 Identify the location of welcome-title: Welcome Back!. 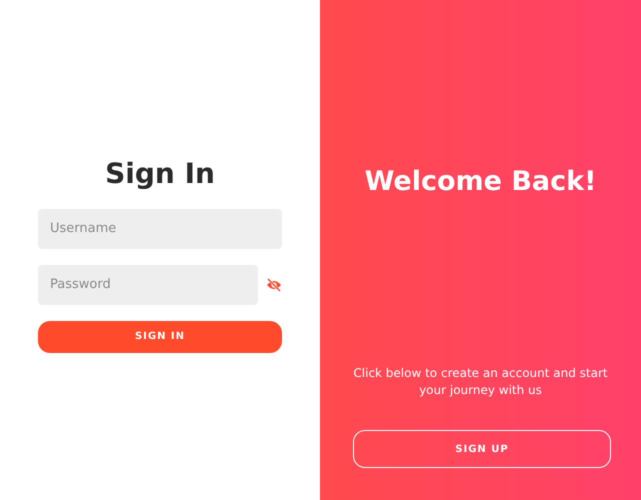
(481, 182).